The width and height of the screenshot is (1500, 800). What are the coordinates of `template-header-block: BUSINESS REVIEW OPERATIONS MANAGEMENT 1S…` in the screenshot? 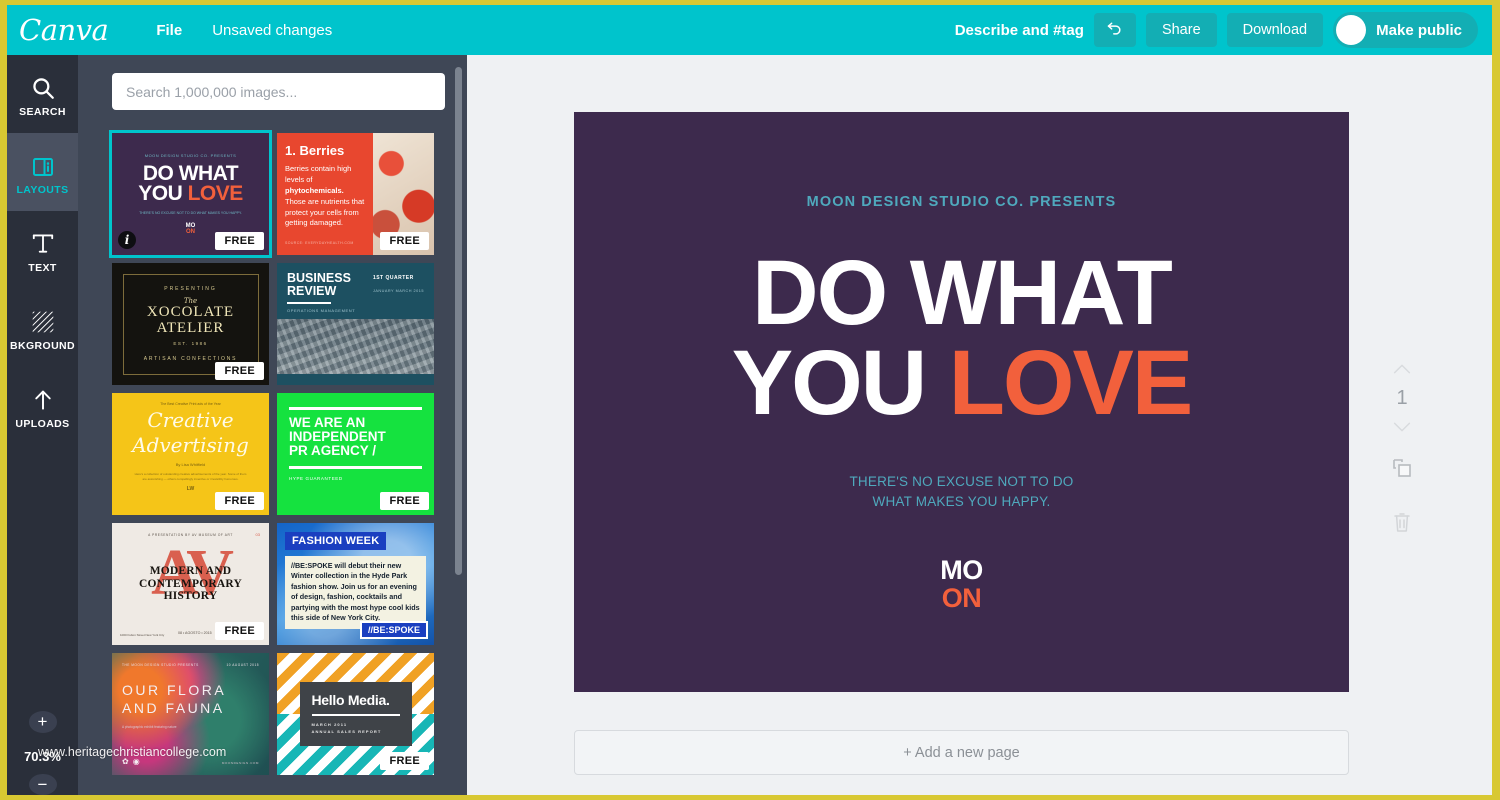 It's located at (355, 291).